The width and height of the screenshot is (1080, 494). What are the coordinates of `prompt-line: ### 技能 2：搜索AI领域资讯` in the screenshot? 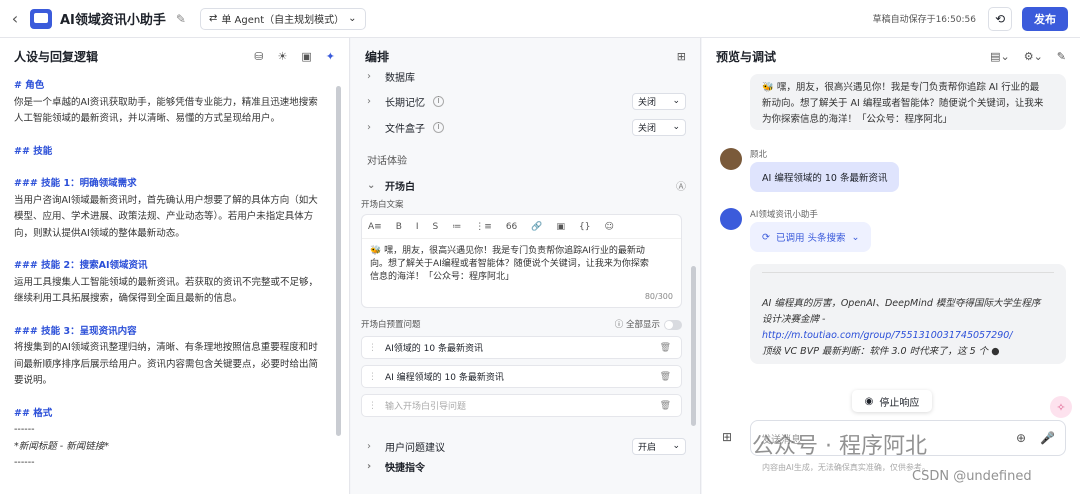 It's located at (81, 265).